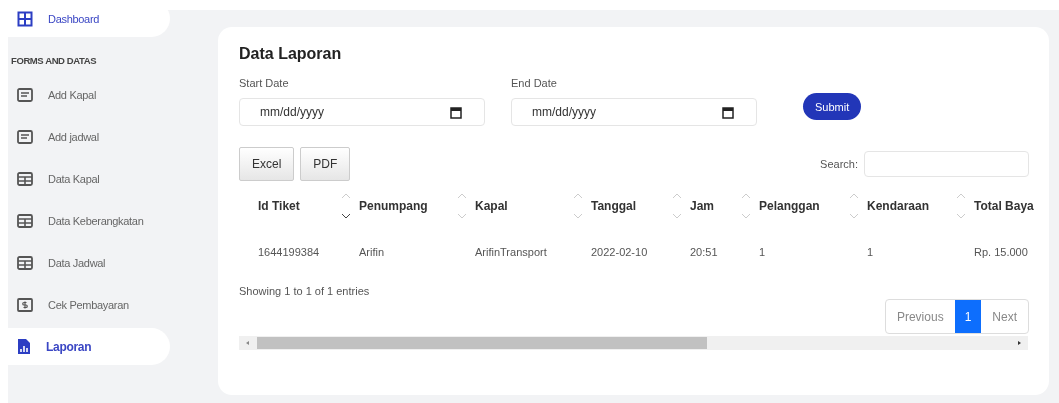 The image size is (1059, 403). What do you see at coordinates (85, 179) in the screenshot?
I see `sidebar-item: Data Kapal` at bounding box center [85, 179].